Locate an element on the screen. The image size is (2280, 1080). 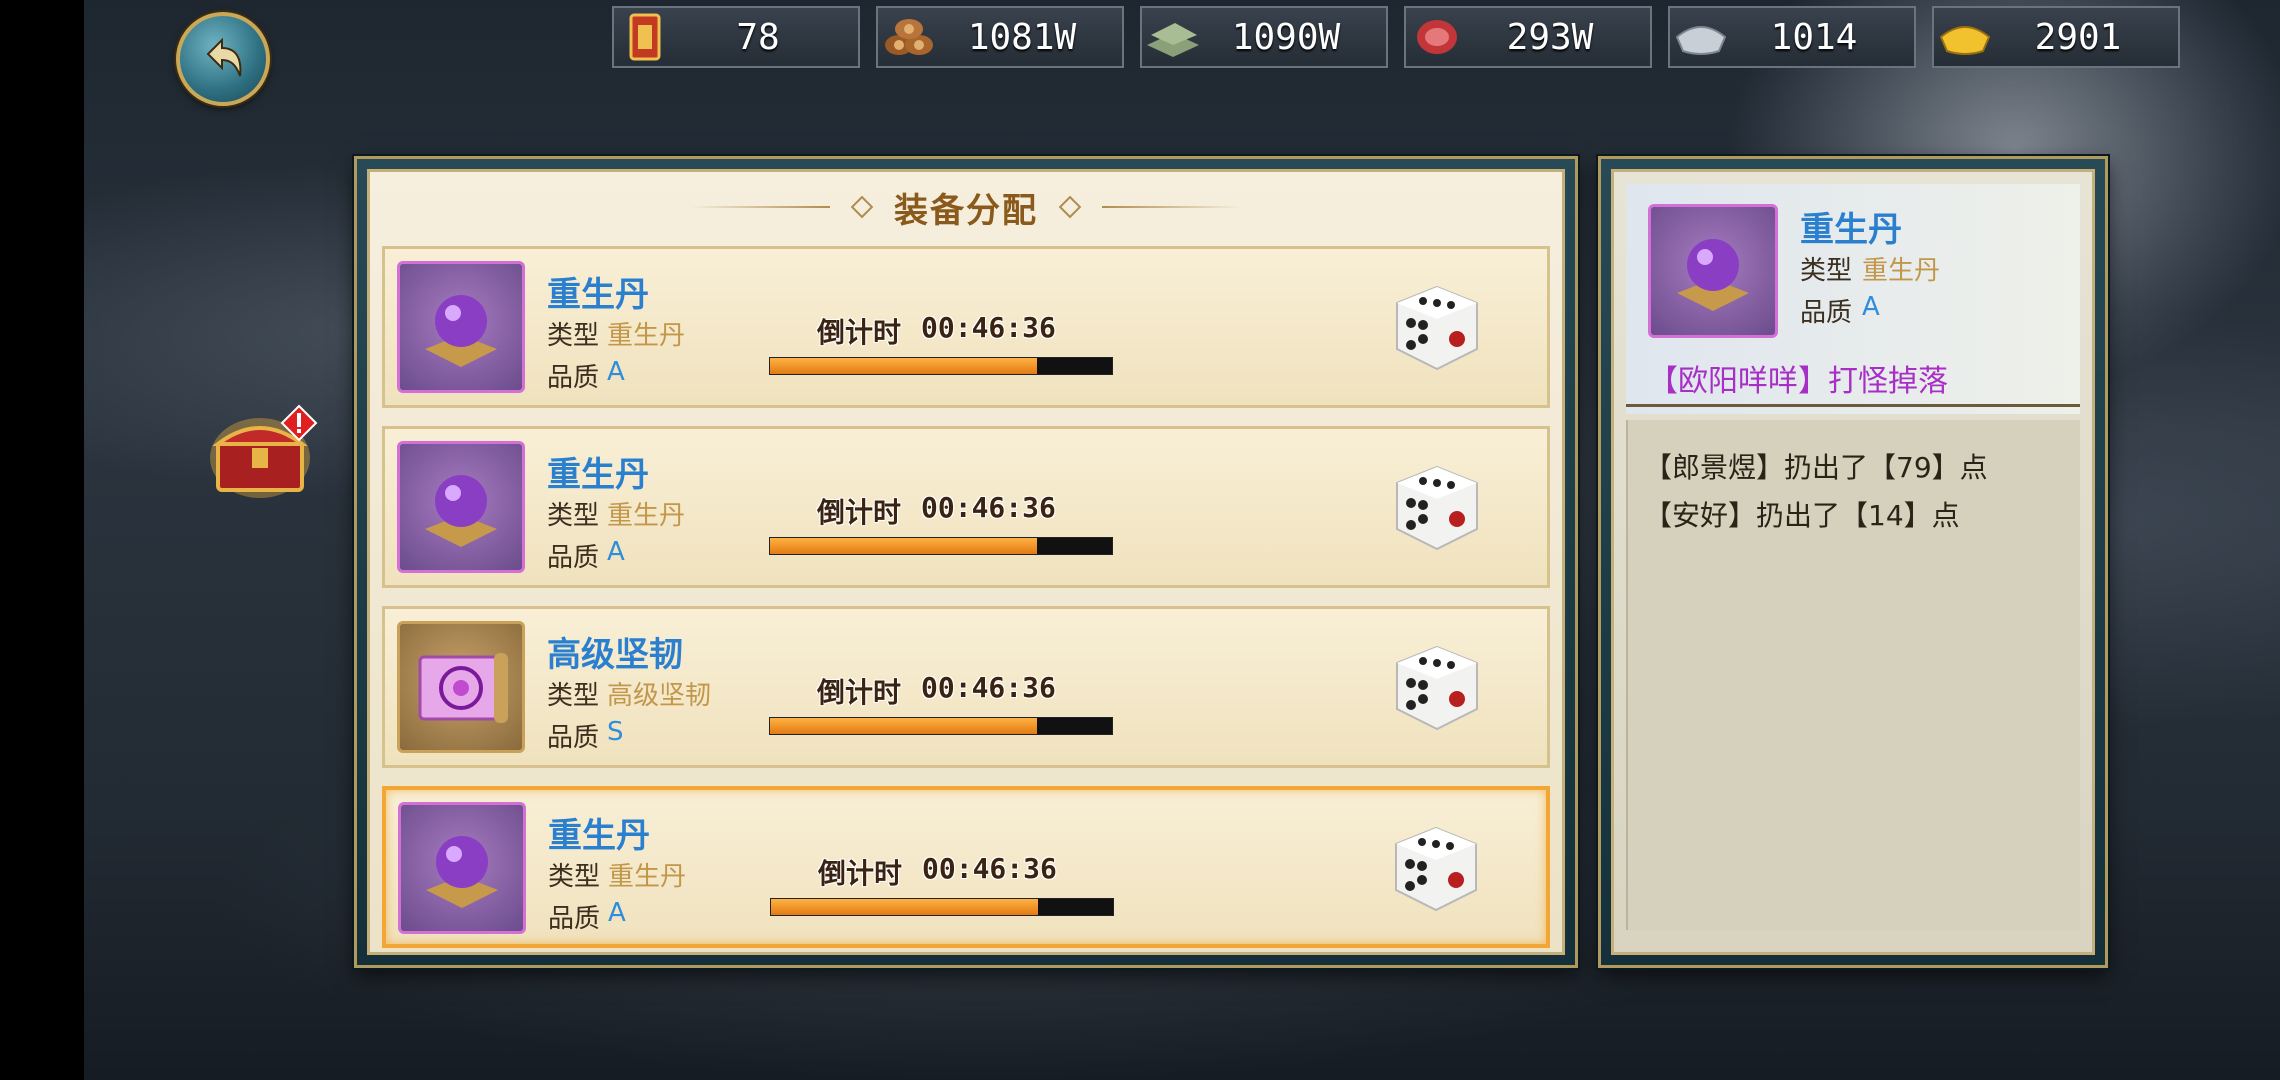
resource-value: 2901 is located at coordinates (2078, 37).